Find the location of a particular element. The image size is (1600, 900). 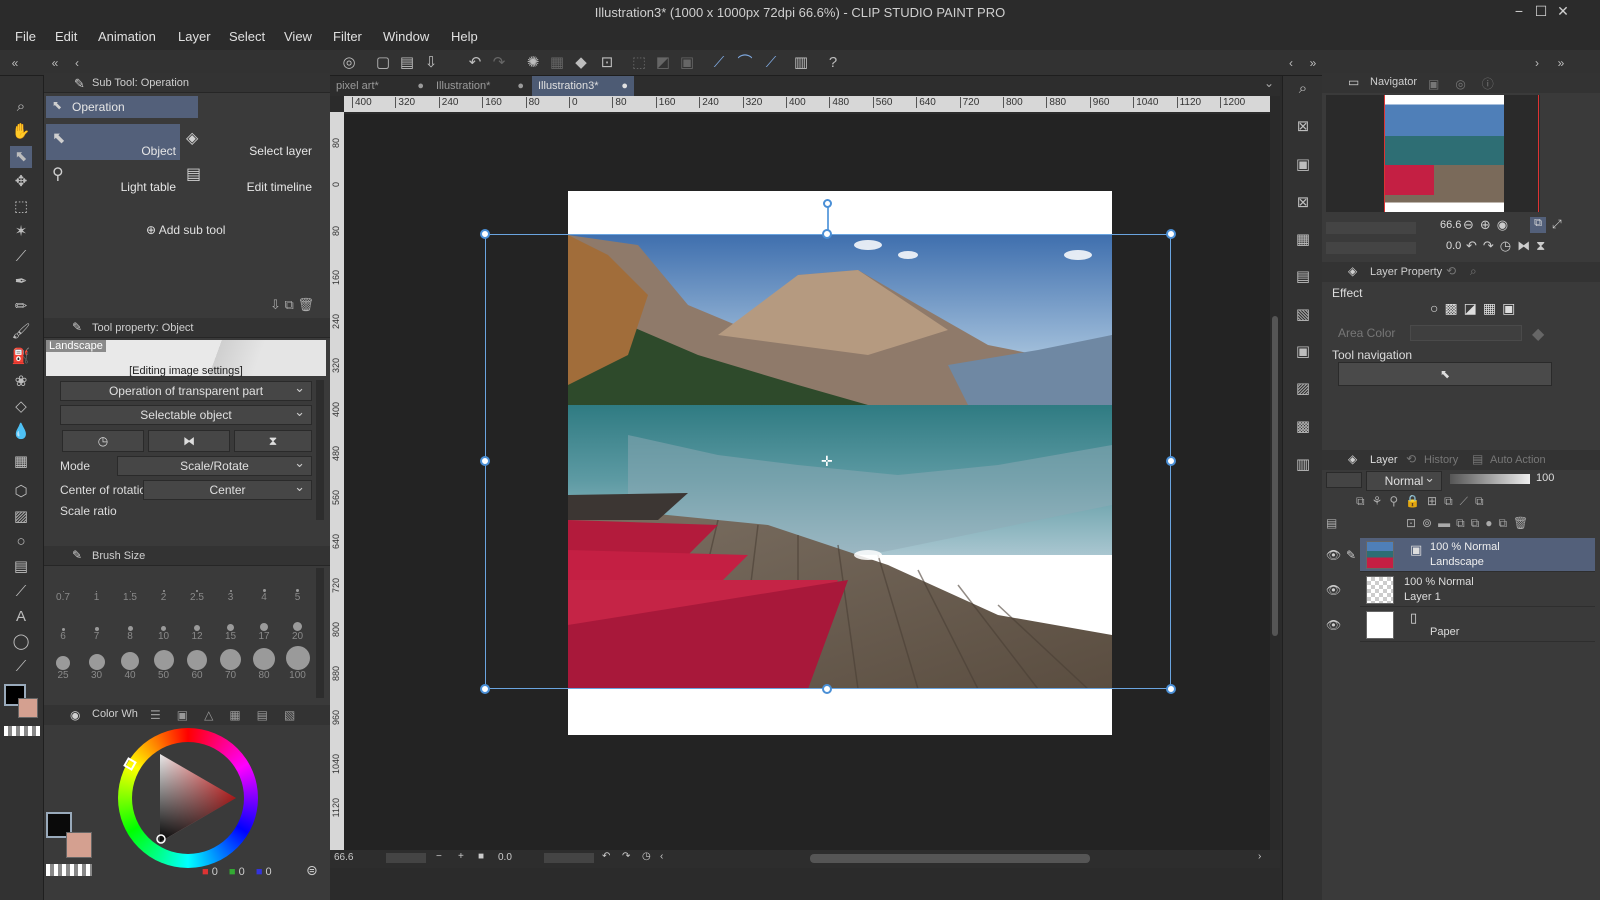

menu-filter: Filter is located at coordinates (347, 36).